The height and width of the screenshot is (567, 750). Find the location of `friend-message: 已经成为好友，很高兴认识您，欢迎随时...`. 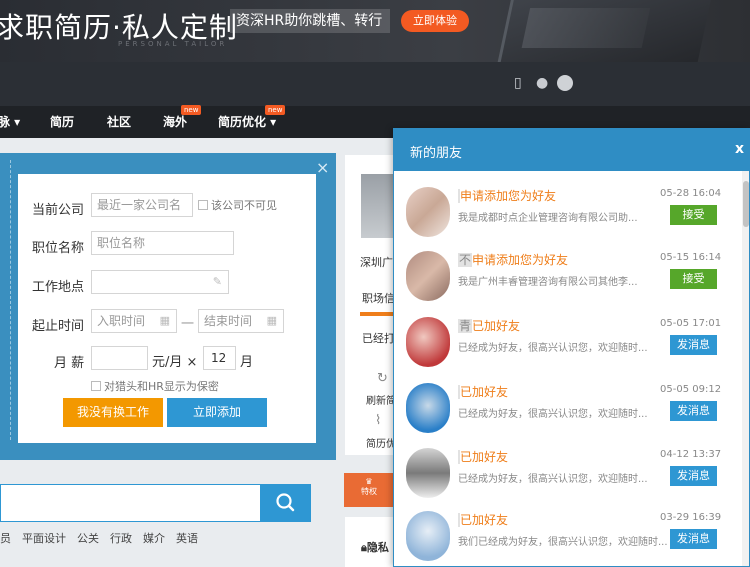

friend-message: 已经成为好友，很高兴认识您，欢迎随时... is located at coordinates (553, 348).